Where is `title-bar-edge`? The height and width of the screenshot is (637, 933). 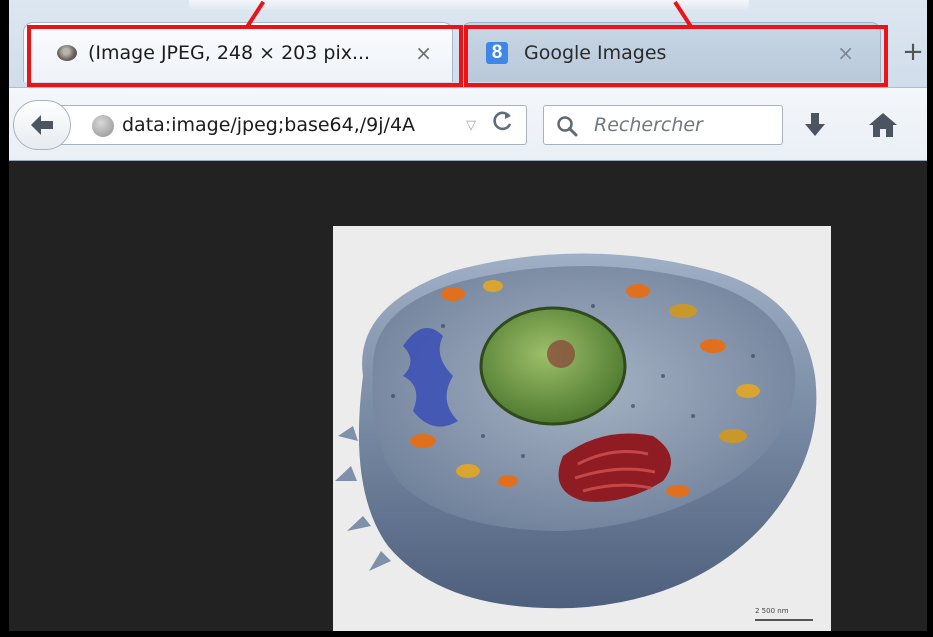
title-bar-edge is located at coordinates (469, 5).